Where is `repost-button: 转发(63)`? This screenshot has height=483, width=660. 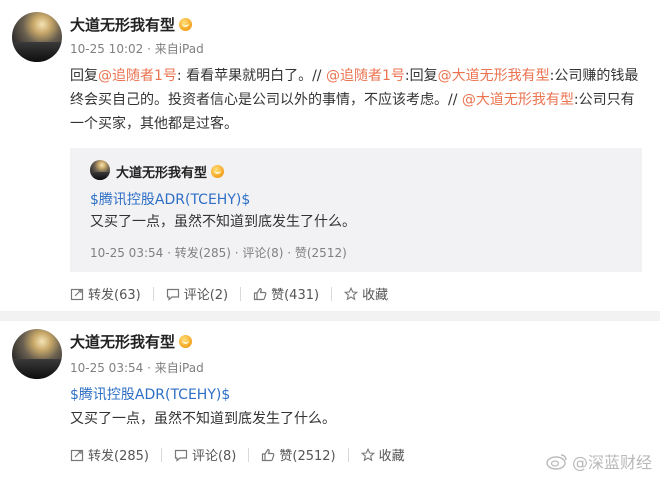
repost-button: 转发(63) is located at coordinates (105, 293).